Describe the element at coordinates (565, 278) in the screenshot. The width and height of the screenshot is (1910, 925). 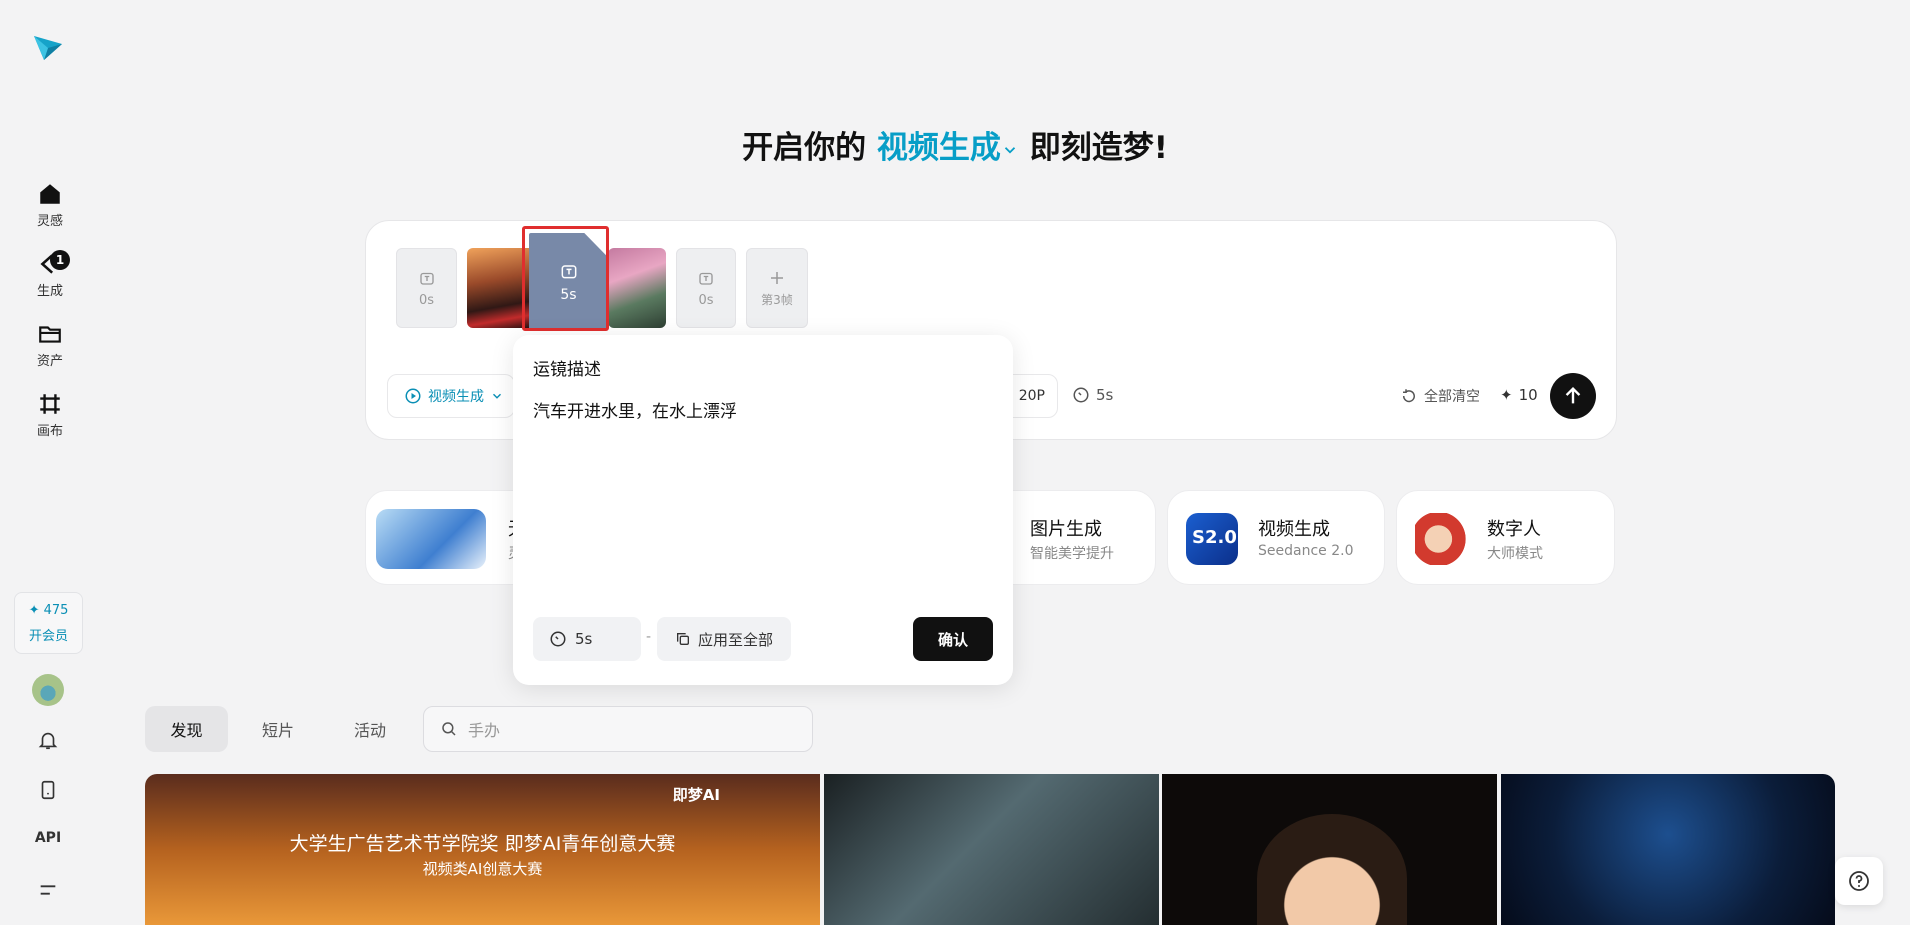
I see `selection-highlight` at that location.